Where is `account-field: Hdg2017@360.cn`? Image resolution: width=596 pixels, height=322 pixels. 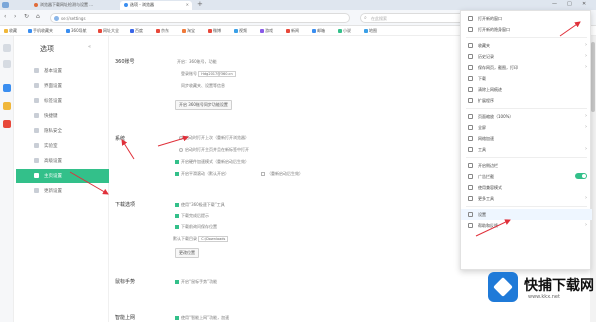
account-field: Hdg2017@360.cn is located at coordinates (217, 74).